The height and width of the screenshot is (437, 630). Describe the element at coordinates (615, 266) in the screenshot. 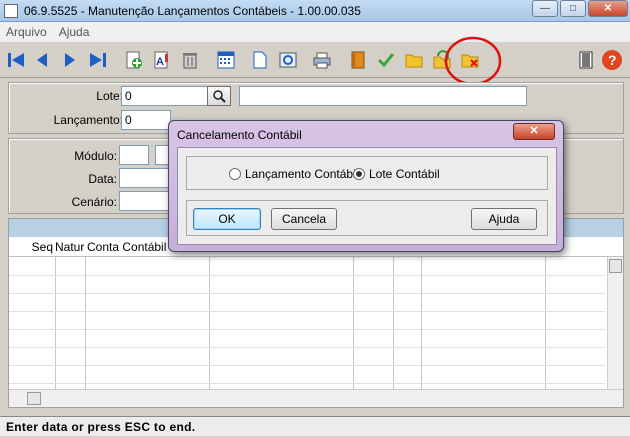

I see `scroll-thumb` at that location.